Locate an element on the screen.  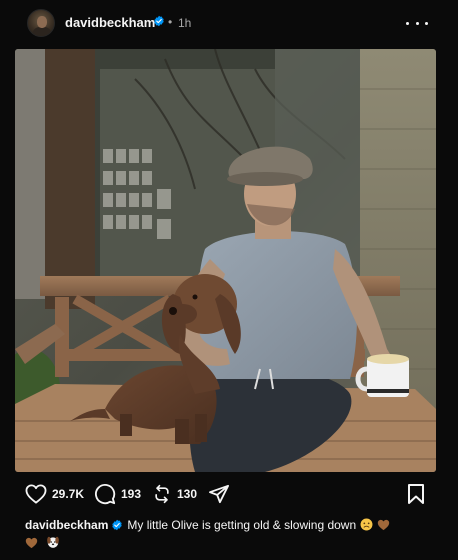
heart-icon is located at coordinates (36, 494).